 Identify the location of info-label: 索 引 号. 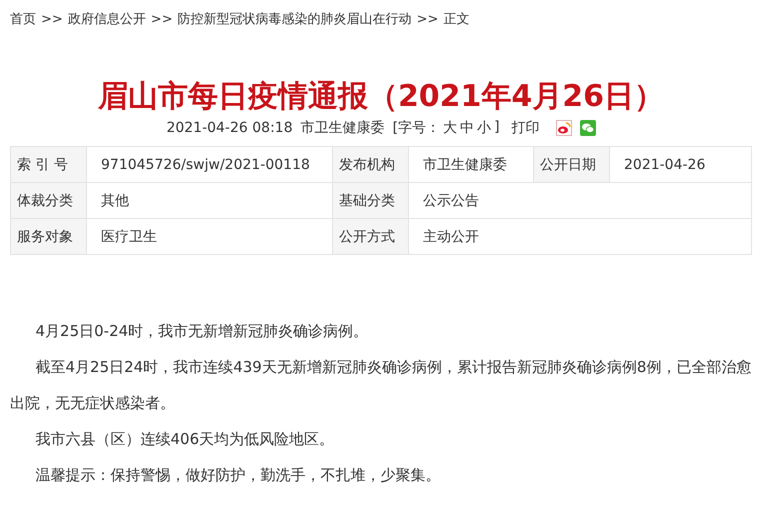
(48, 164).